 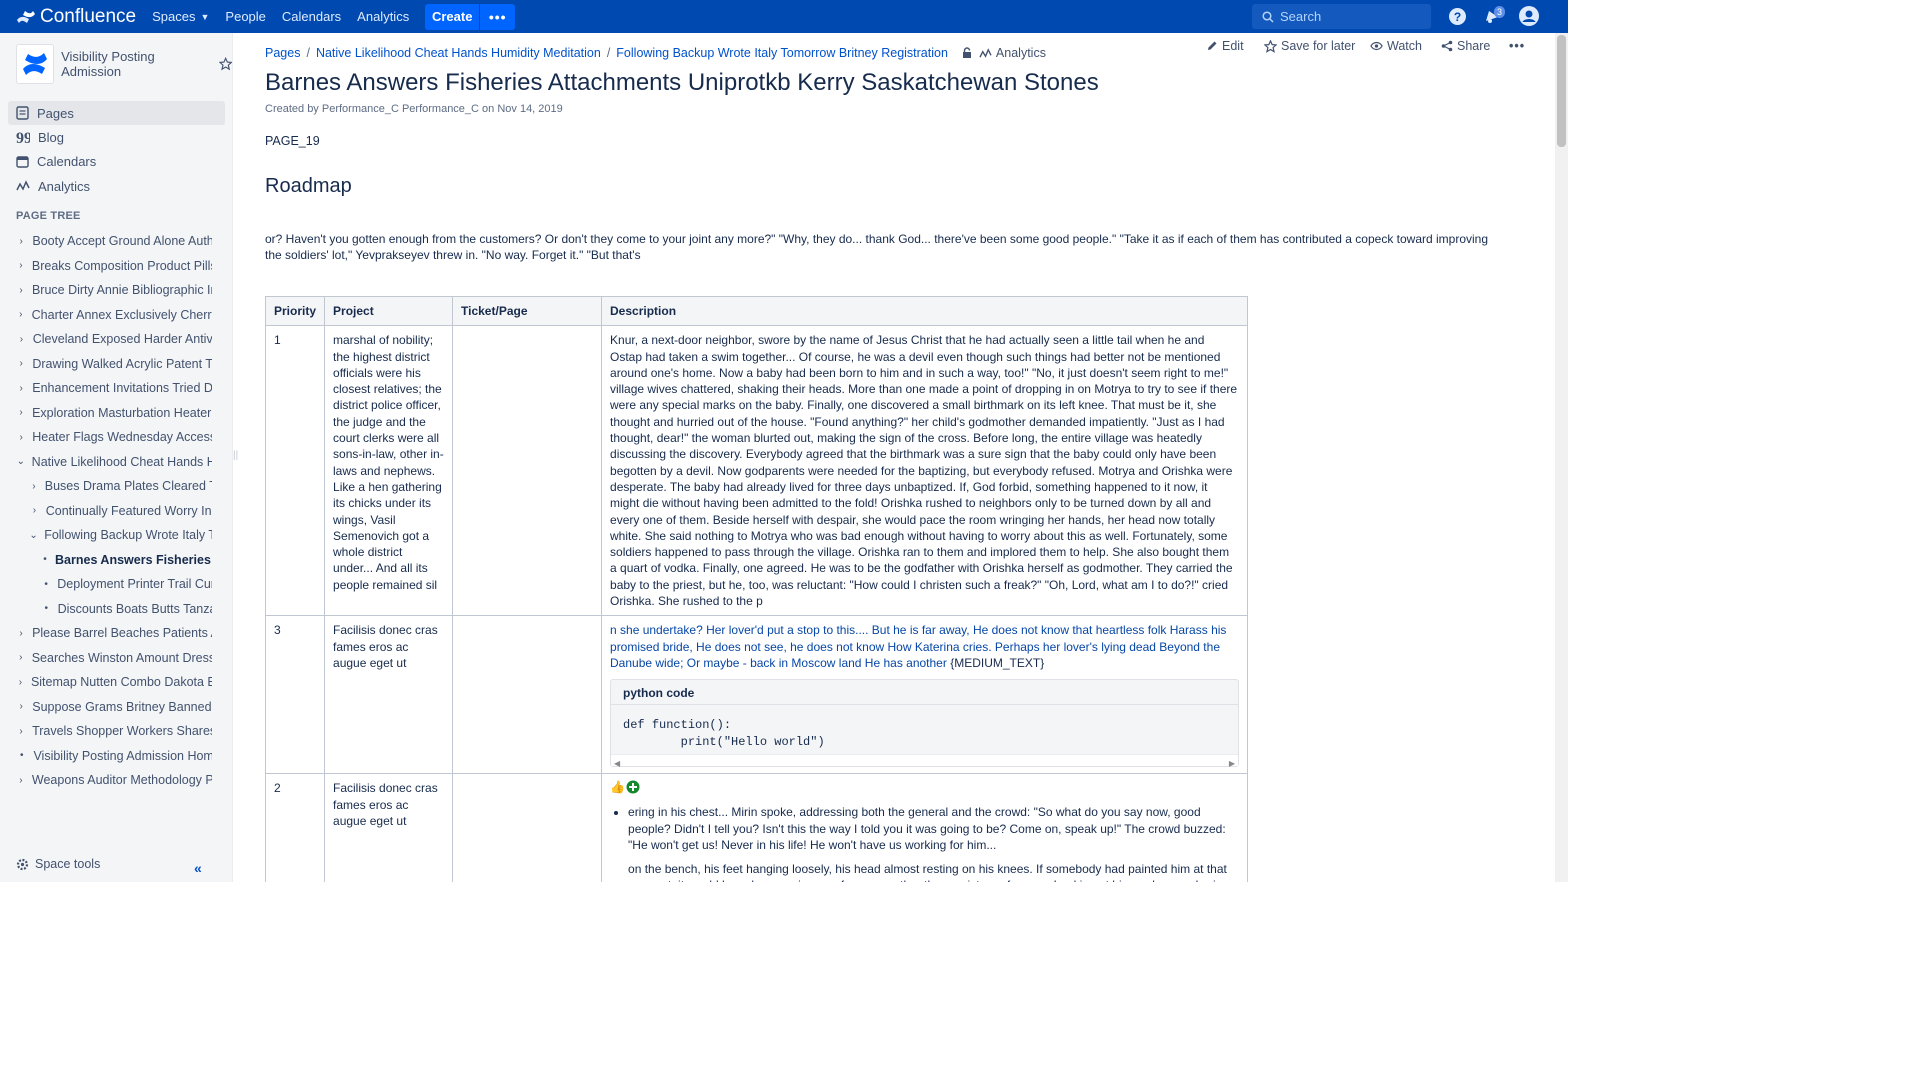 What do you see at coordinates (120, 486) in the screenshot?
I see `tree-item: › Buses Drama Plates Cleared Tutorial` at bounding box center [120, 486].